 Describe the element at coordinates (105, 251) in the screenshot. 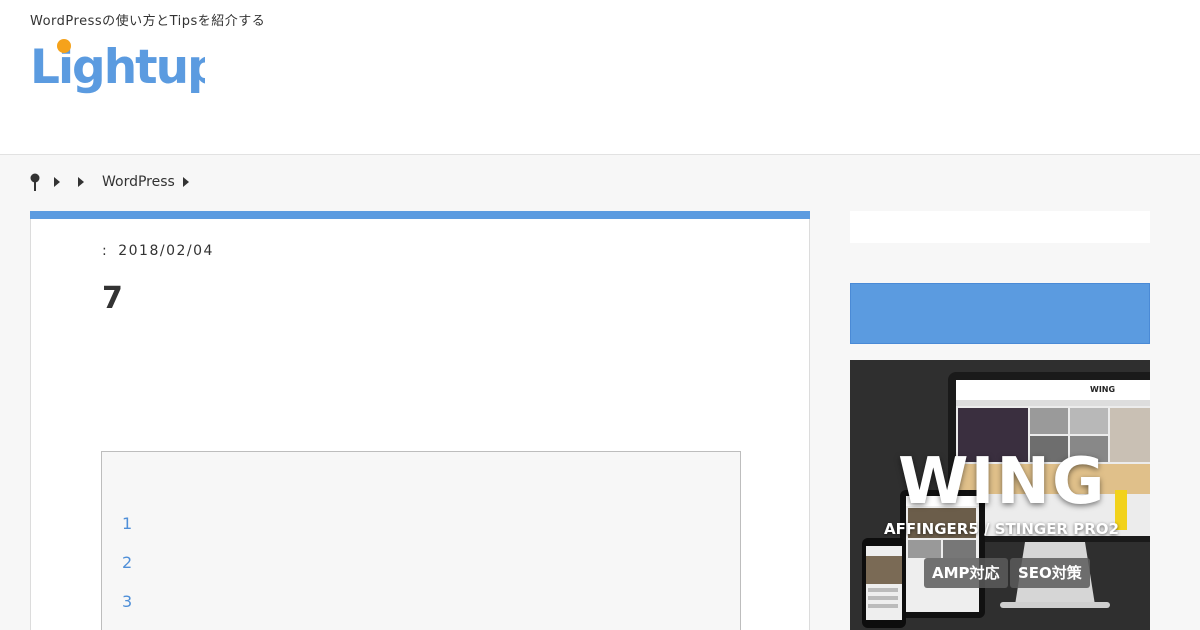

I see `post-date-label: :` at that location.